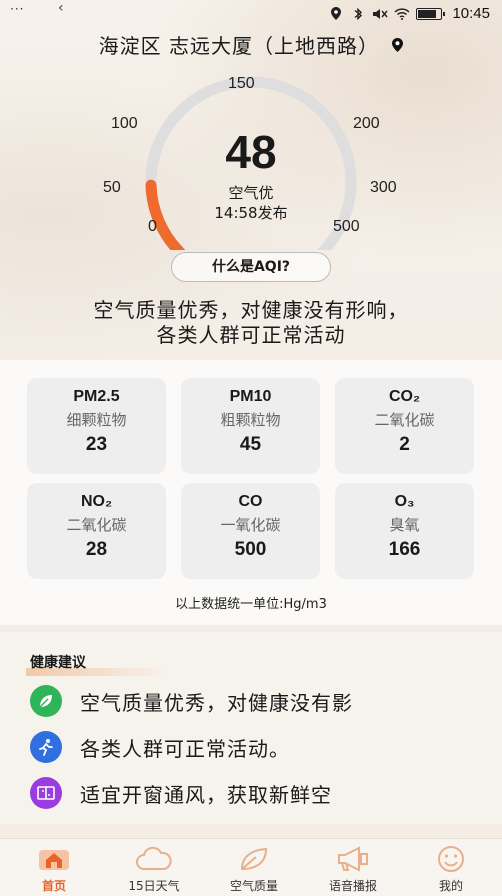 This screenshot has height=896, width=502. What do you see at coordinates (251, 604) in the screenshot?
I see `unit-note: 以上数据统一单位:Hg/m3` at bounding box center [251, 604].